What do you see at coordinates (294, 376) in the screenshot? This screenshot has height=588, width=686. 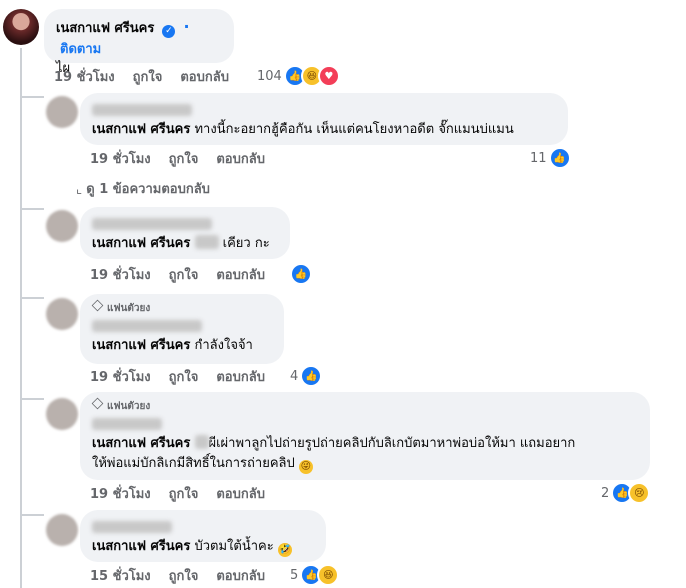 I see `reaction-count: 4` at bounding box center [294, 376].